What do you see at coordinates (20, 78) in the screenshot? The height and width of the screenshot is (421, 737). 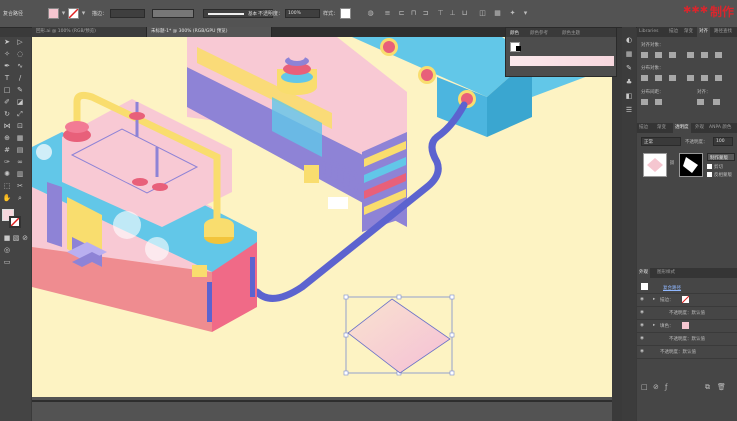 I see `line-tool-icon: /` at bounding box center [20, 78].